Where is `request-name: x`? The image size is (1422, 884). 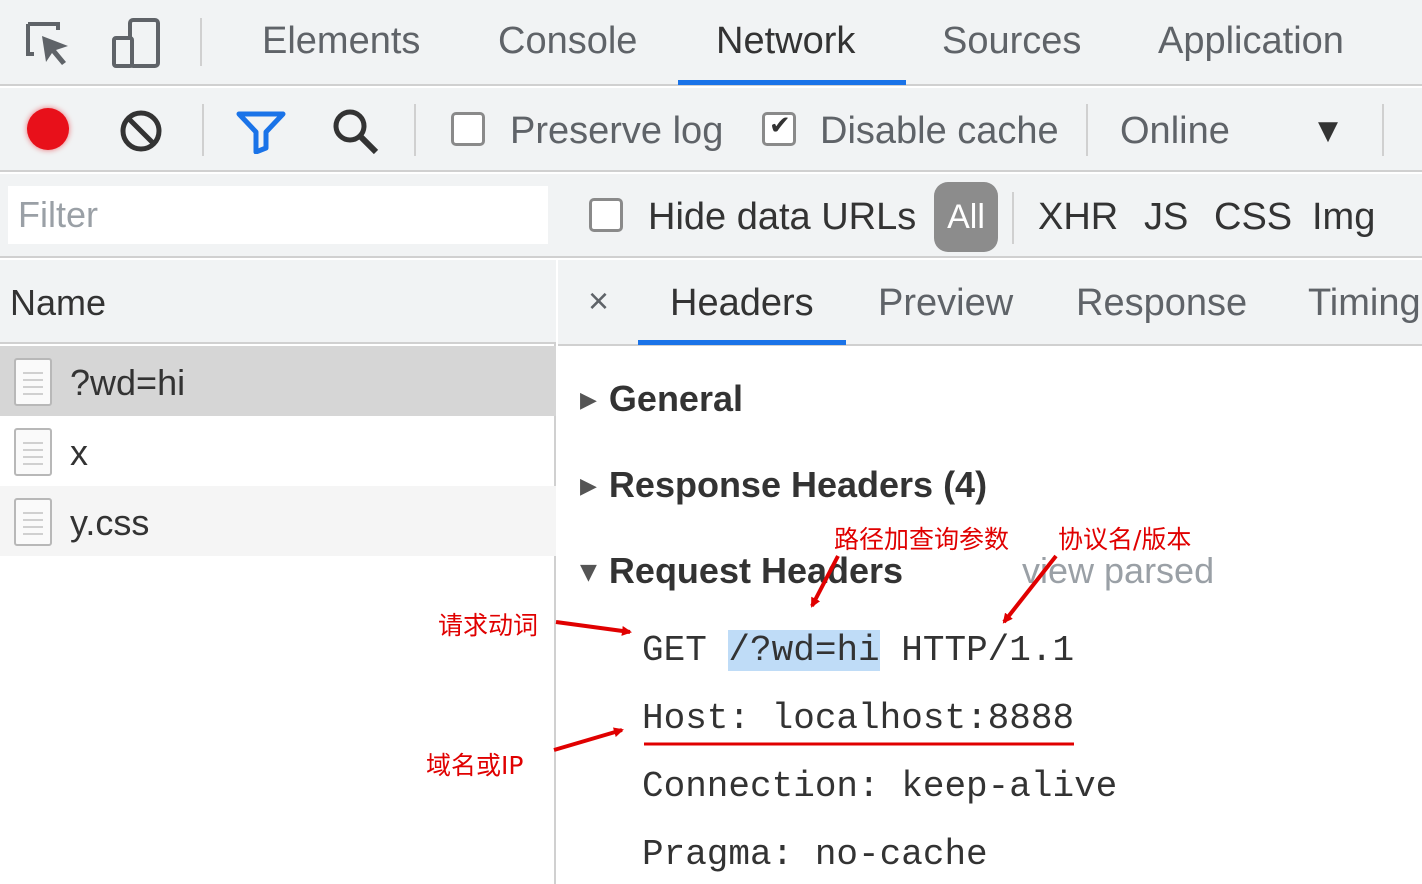 request-name: x is located at coordinates (79, 452).